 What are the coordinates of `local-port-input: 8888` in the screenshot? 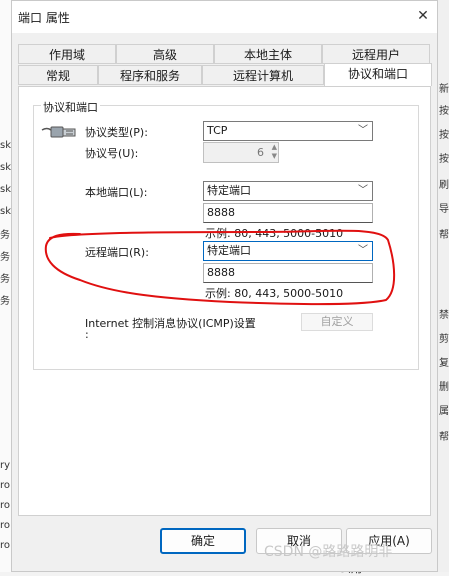 It's located at (288, 213).